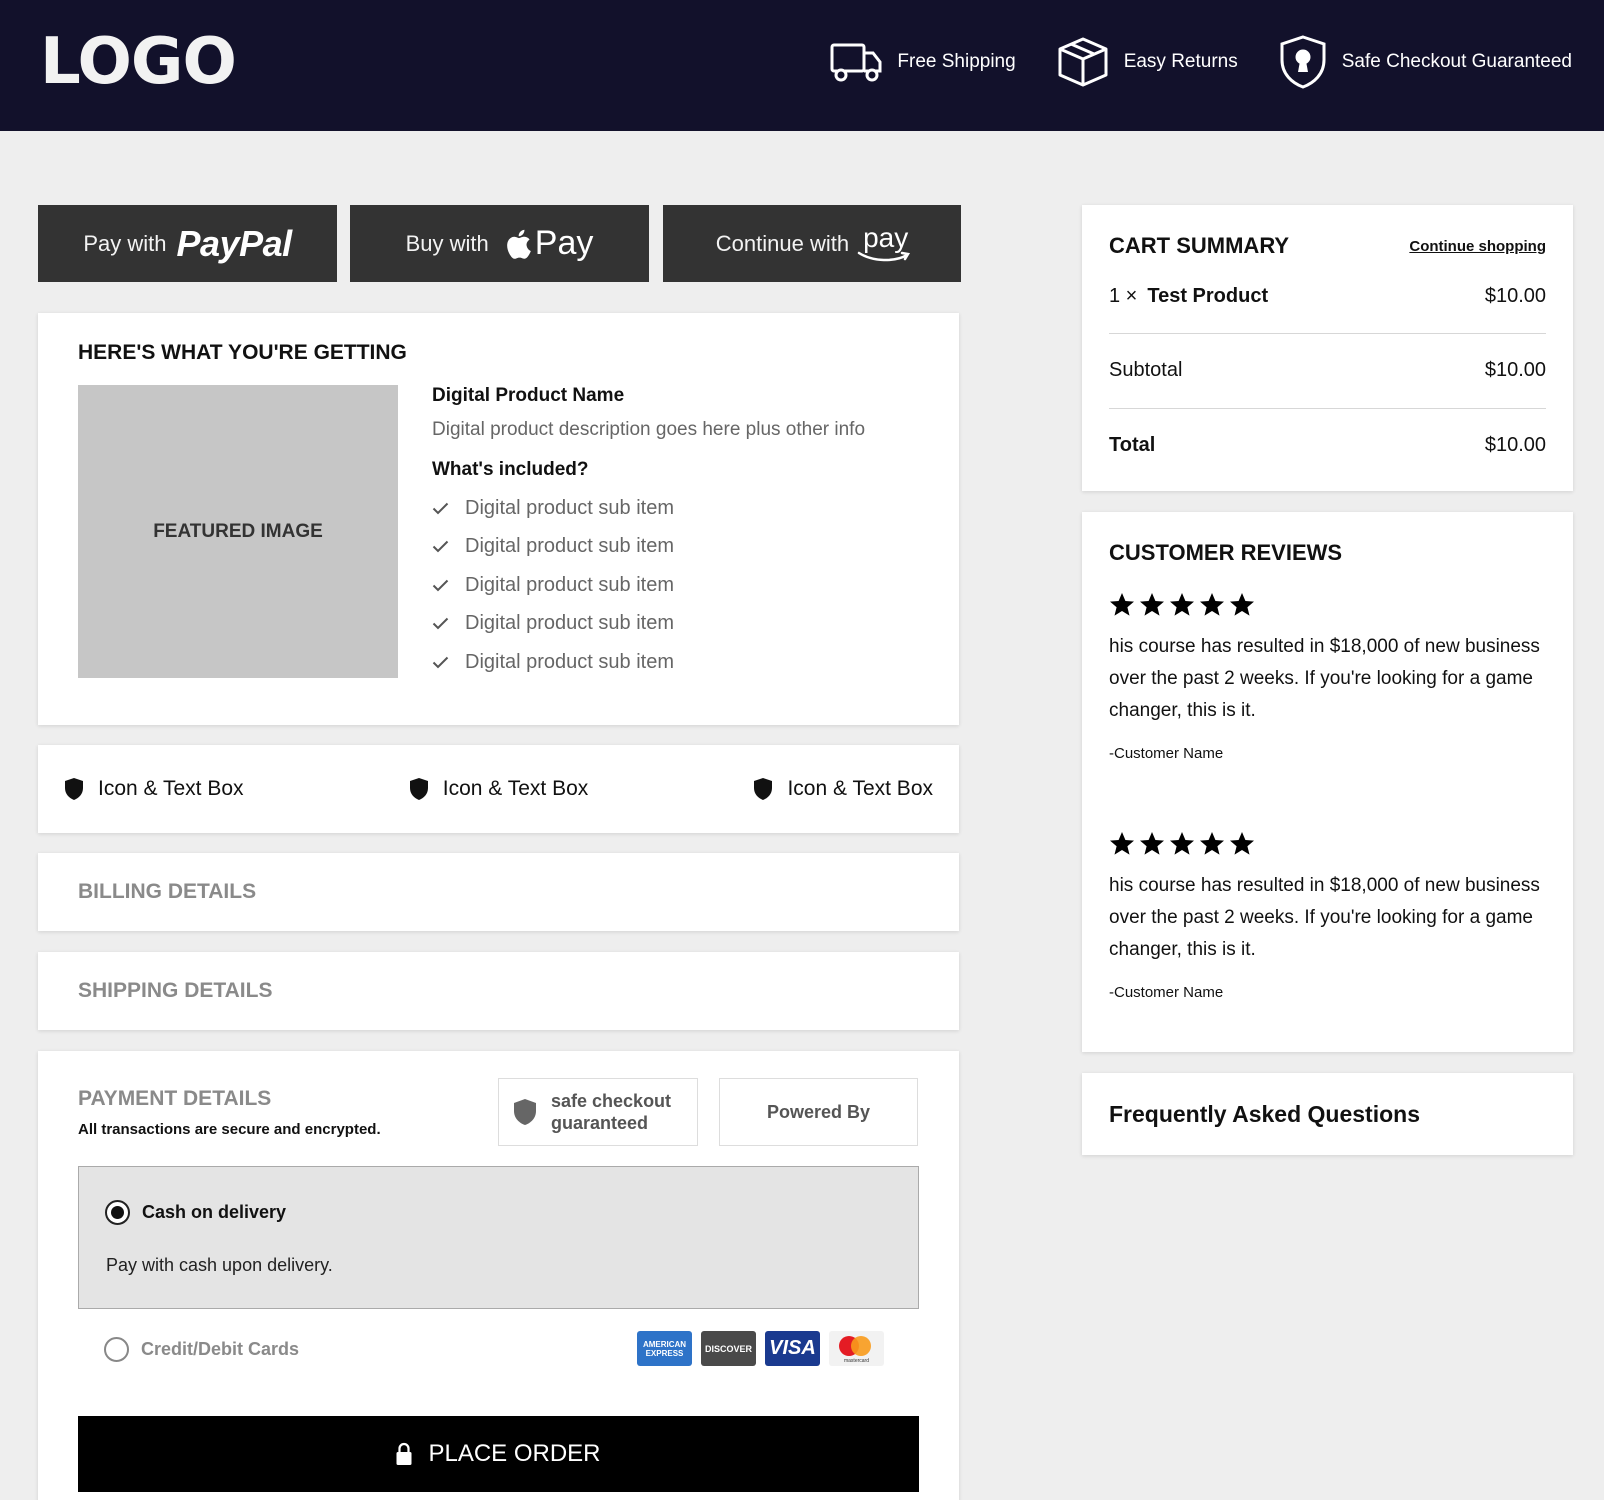 The width and height of the screenshot is (1604, 1500). I want to click on badge-label: Easy Returns, so click(1180, 61).